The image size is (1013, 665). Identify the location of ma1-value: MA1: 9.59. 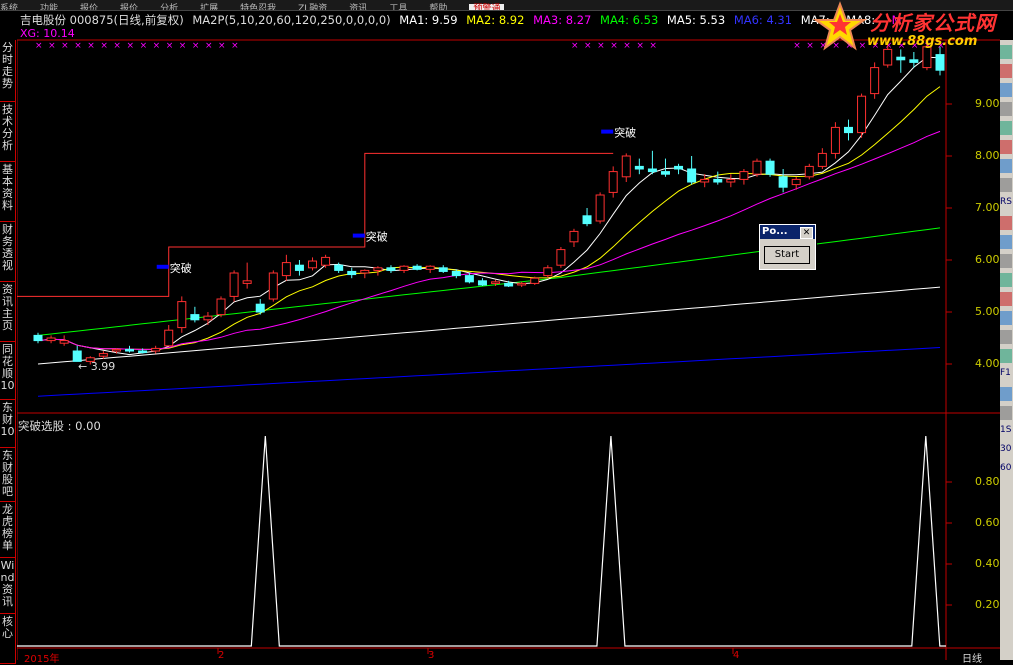
(428, 20).